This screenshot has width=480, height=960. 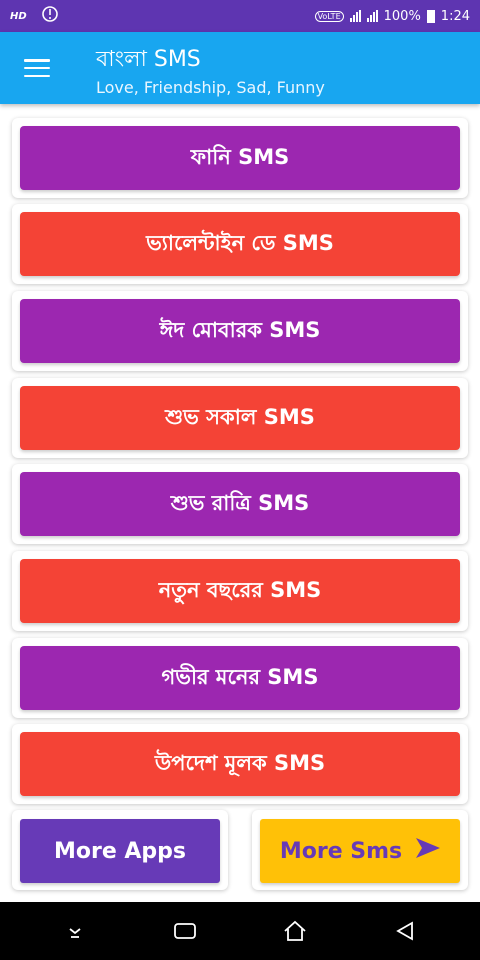 I want to click on category-card: ঈদ মোবারক SMS, so click(x=240, y=331).